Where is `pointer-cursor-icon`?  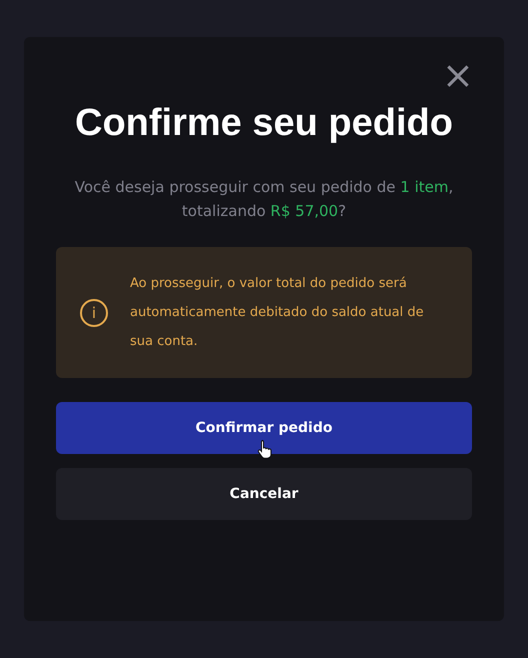 pointer-cursor-icon is located at coordinates (265, 449).